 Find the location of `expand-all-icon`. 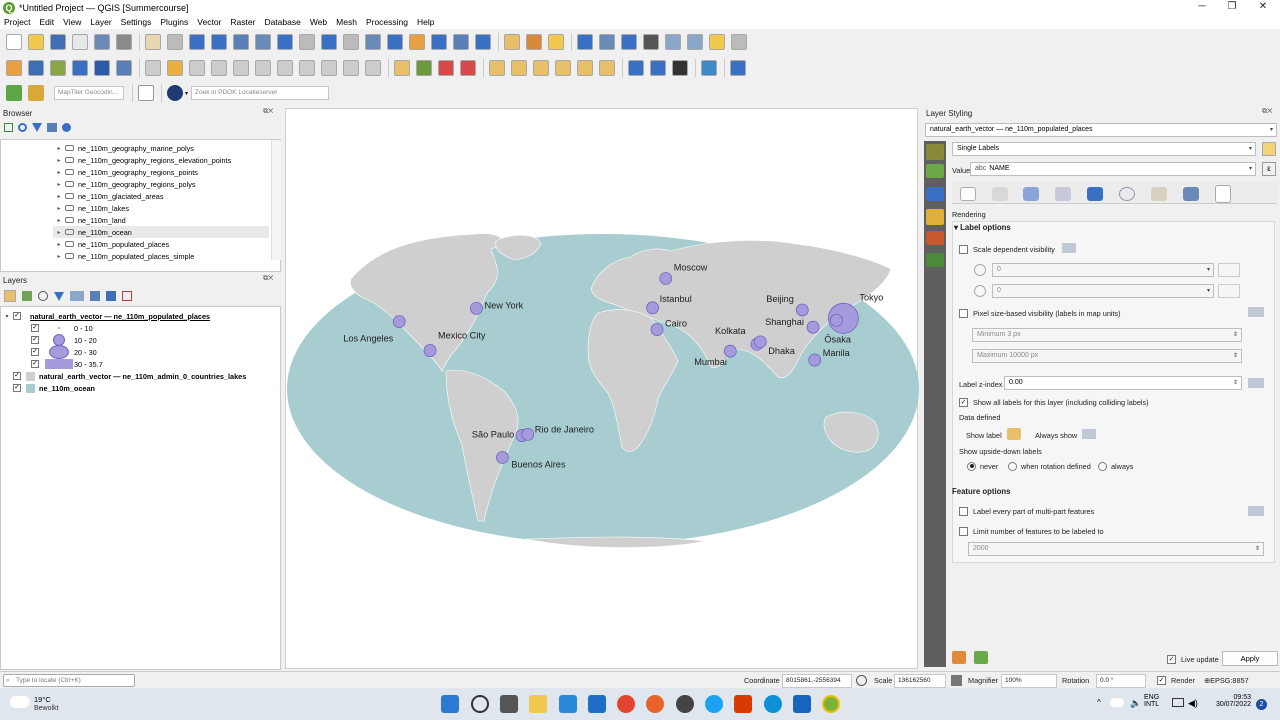

expand-all-icon is located at coordinates (95, 296).